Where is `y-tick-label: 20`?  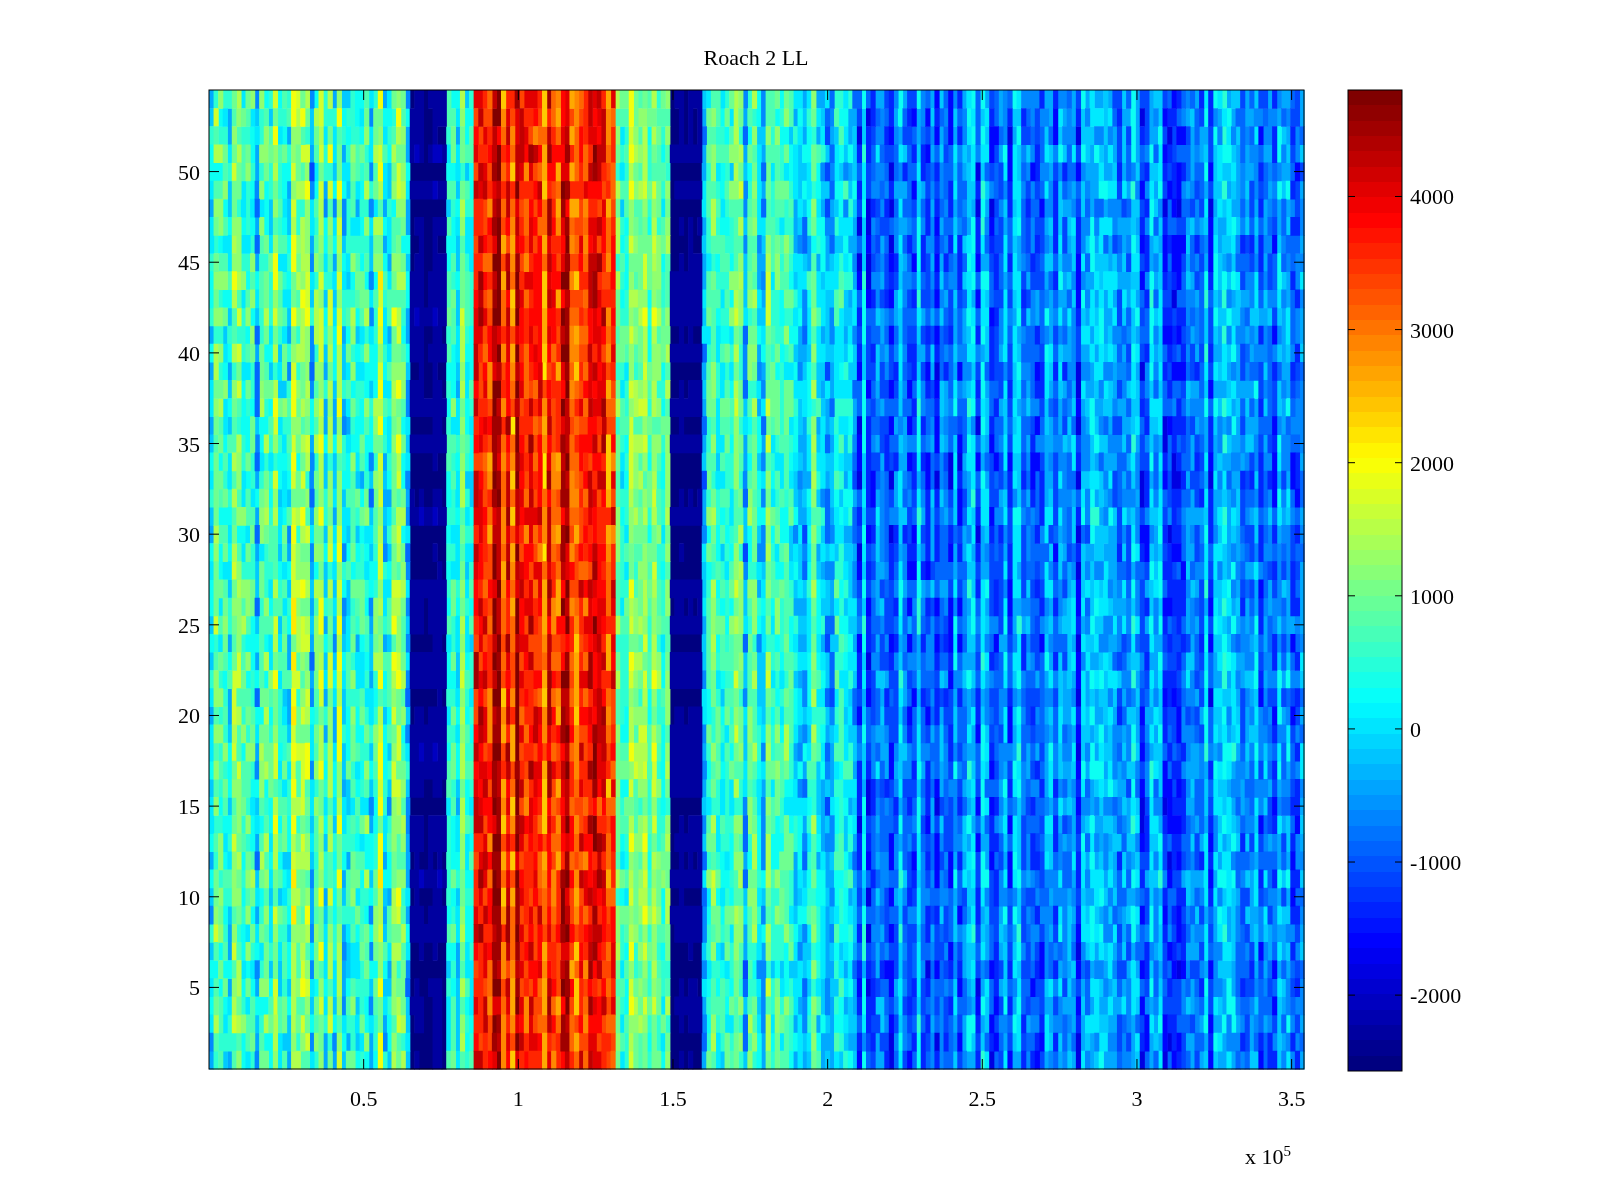
y-tick-label: 20 is located at coordinates (189, 716).